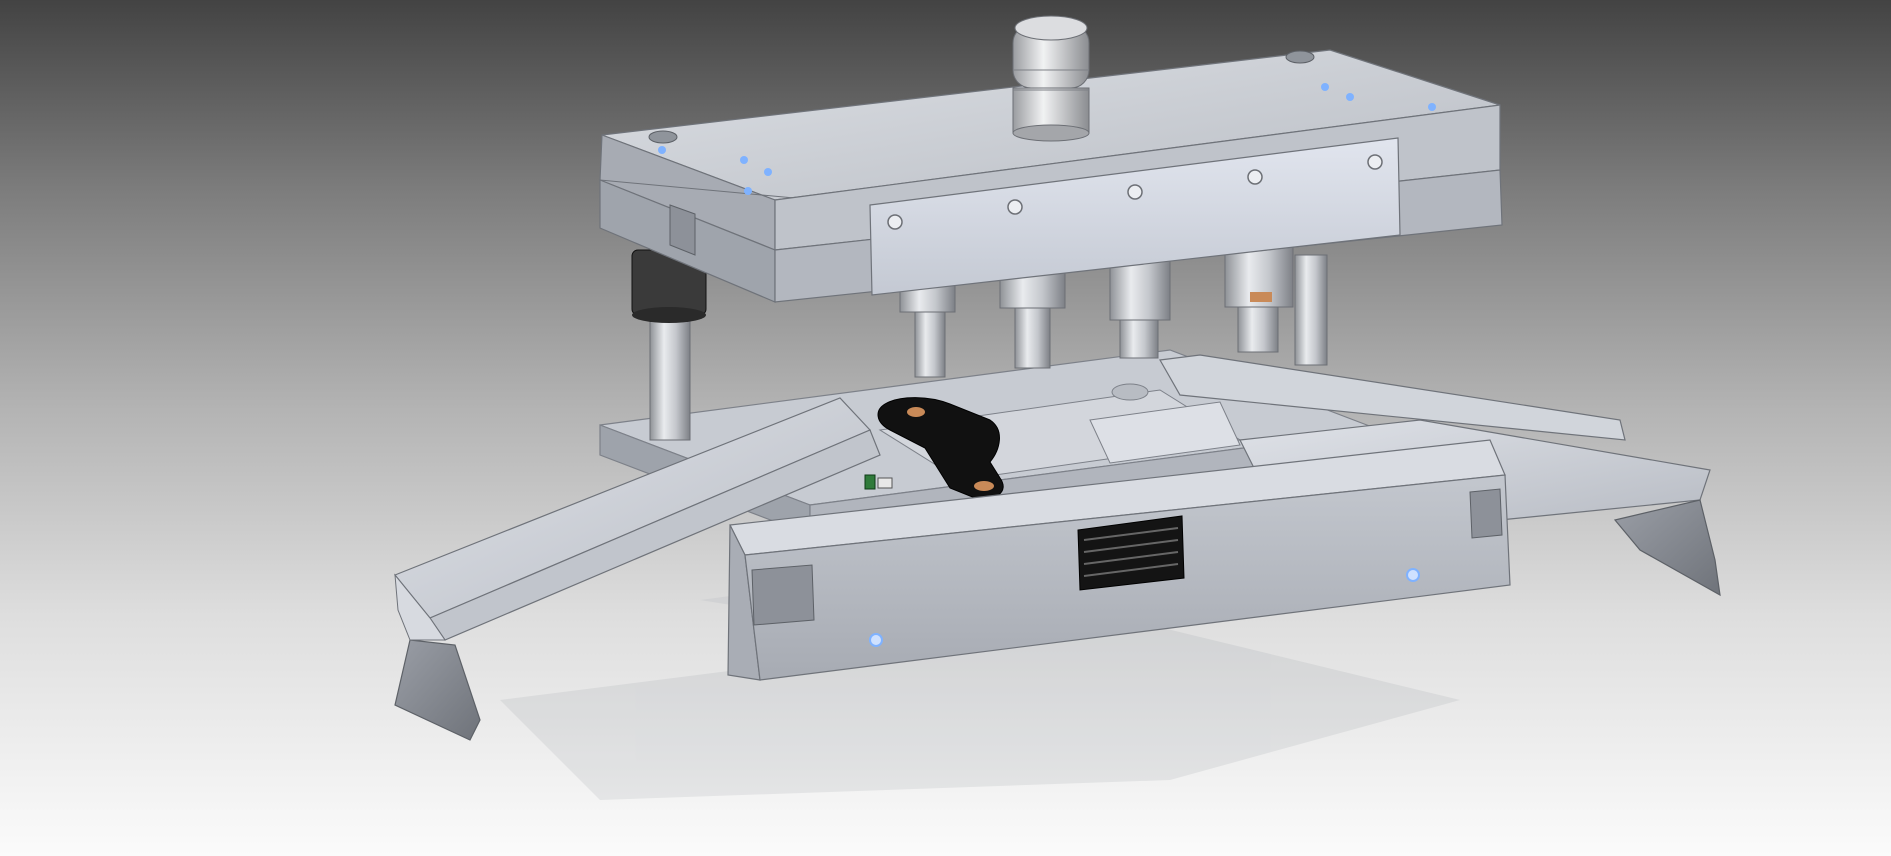 The image size is (1891, 856). I want to click on guide-pillar-right, so click(1311, 310).